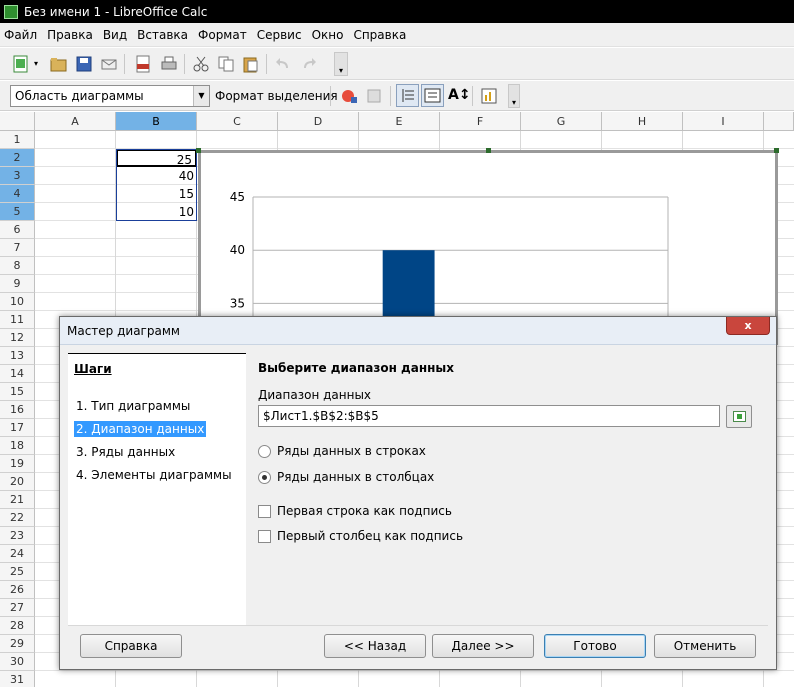  What do you see at coordinates (375, 646) in the screenshot?
I see `back-button: << Назад` at bounding box center [375, 646].